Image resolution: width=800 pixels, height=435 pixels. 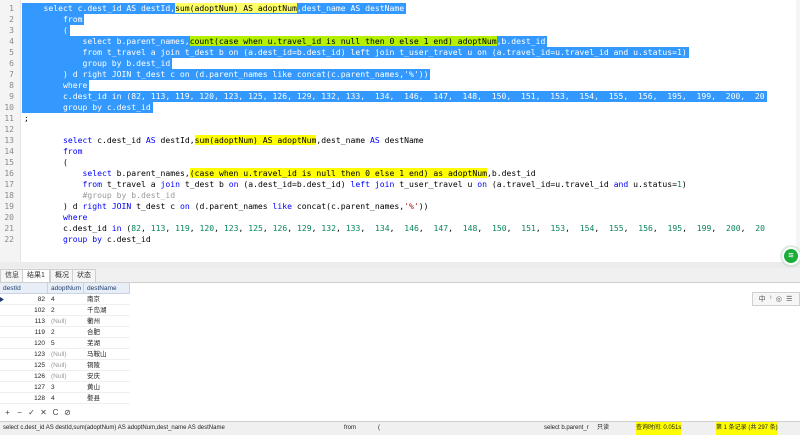 What do you see at coordinates (9, 107) in the screenshot?
I see `line-number: 10` at bounding box center [9, 107].